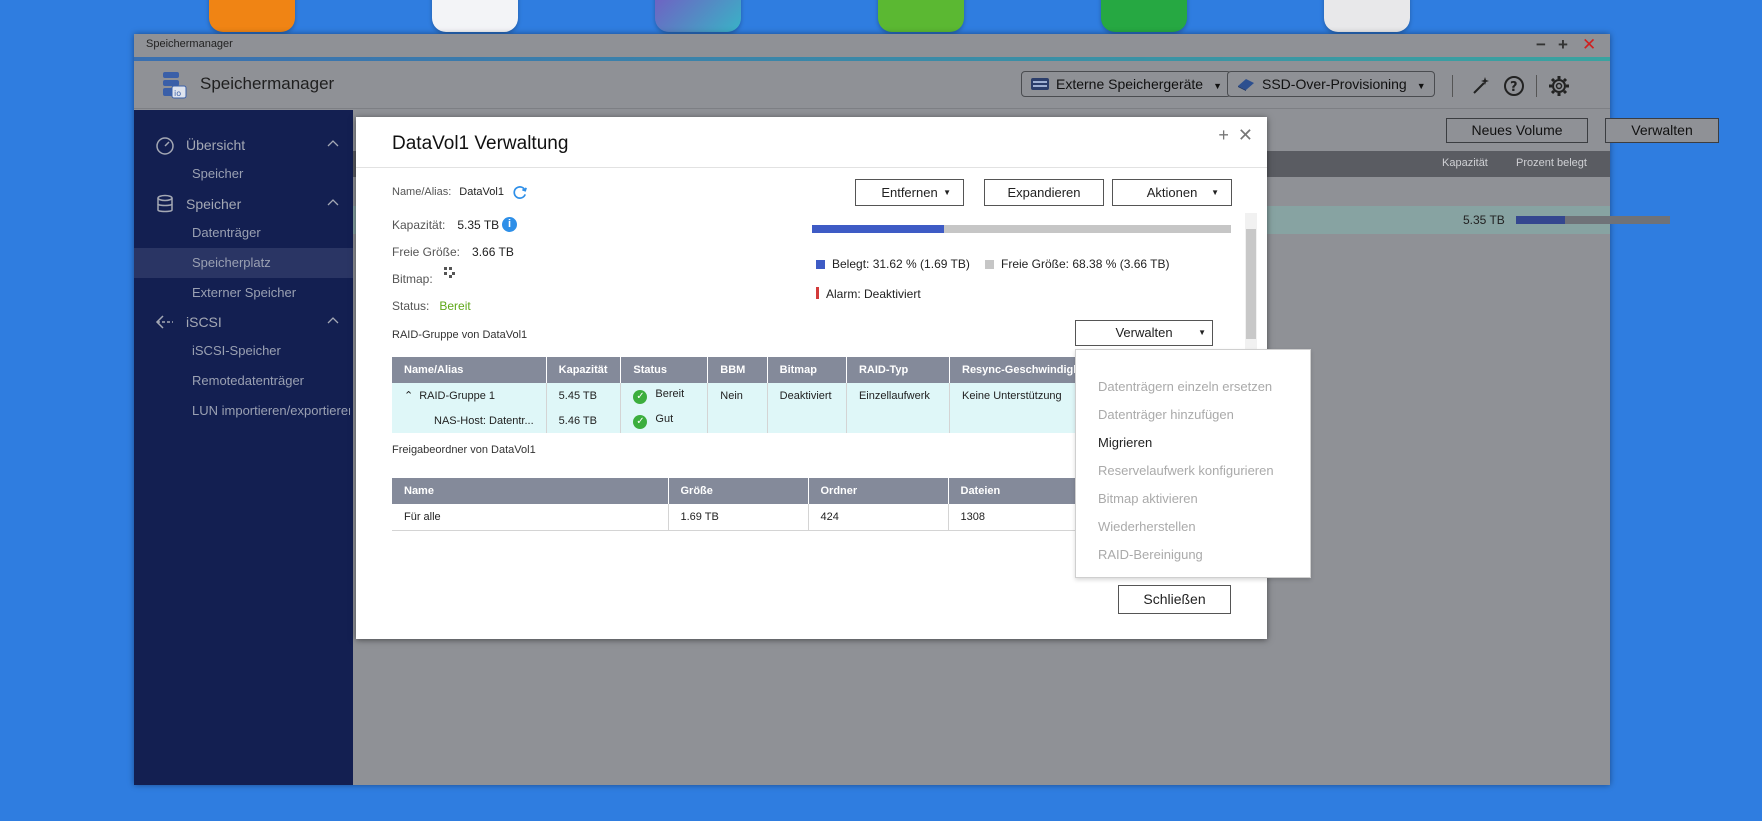  Describe the element at coordinates (898, 370) in the screenshot. I see `col-header: RAID-Typ` at that location.